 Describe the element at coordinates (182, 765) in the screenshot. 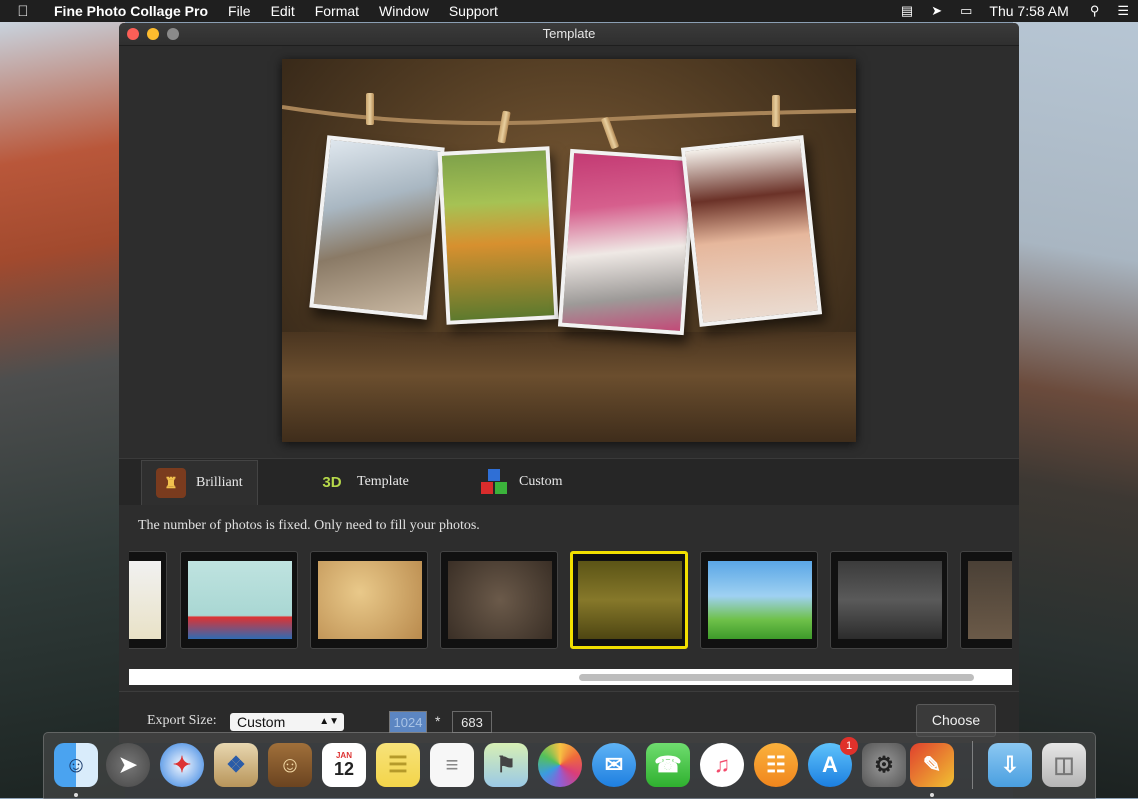

I see `safari-icon: ✦` at that location.